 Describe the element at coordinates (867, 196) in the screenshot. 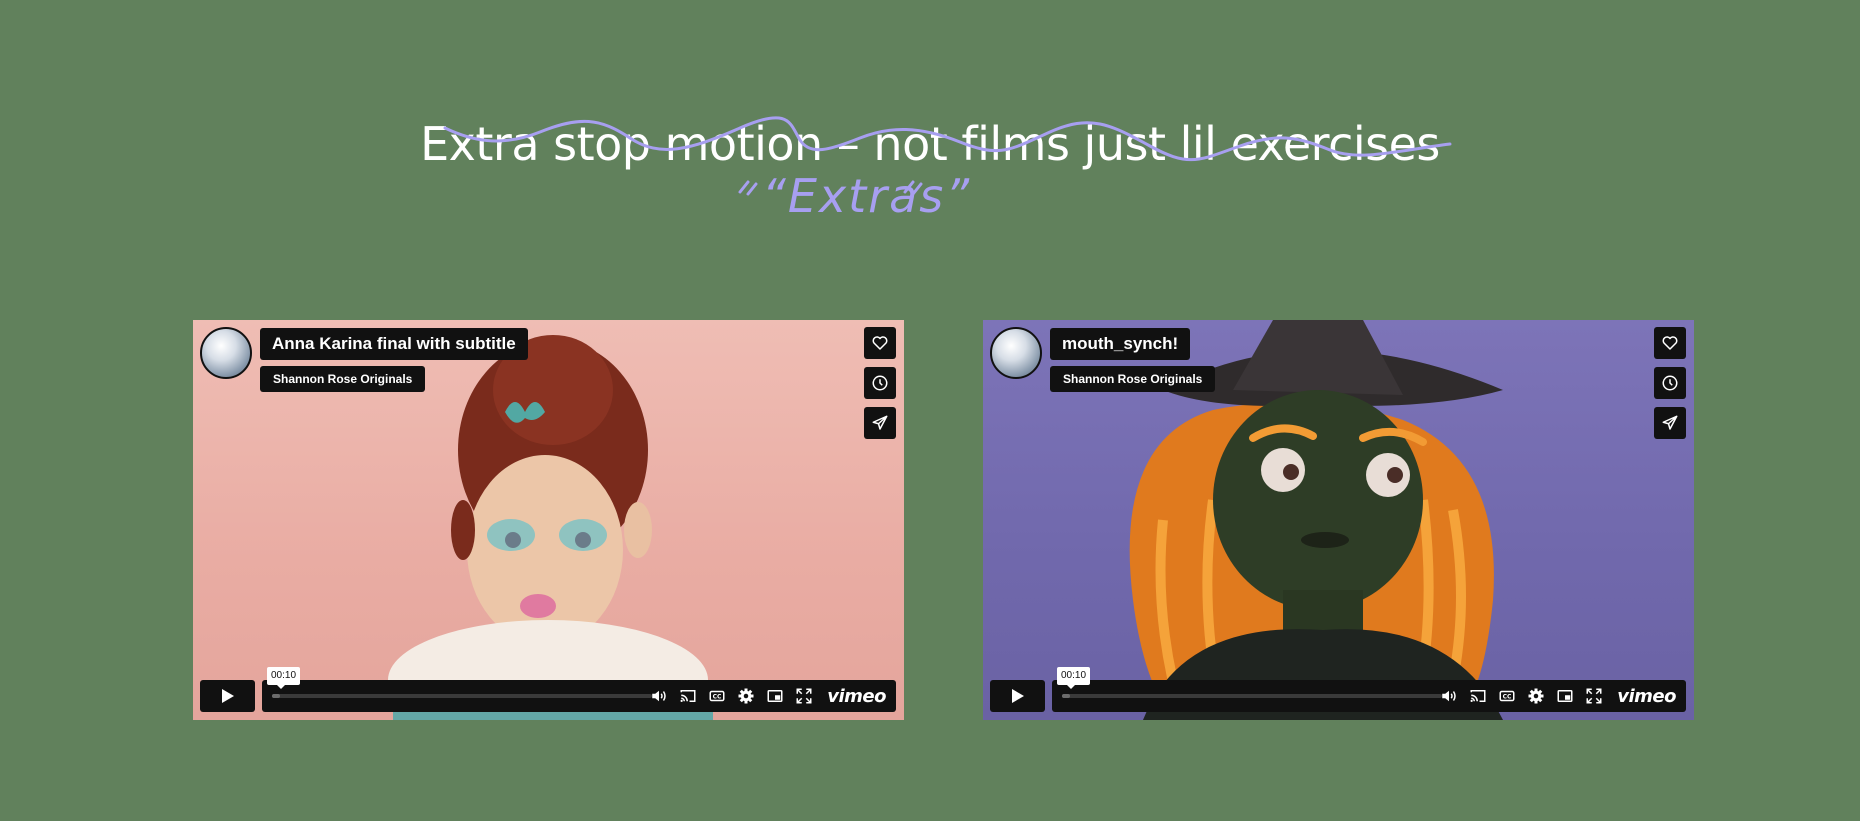

I see `handwritten-extras-note: “Extras”` at that location.